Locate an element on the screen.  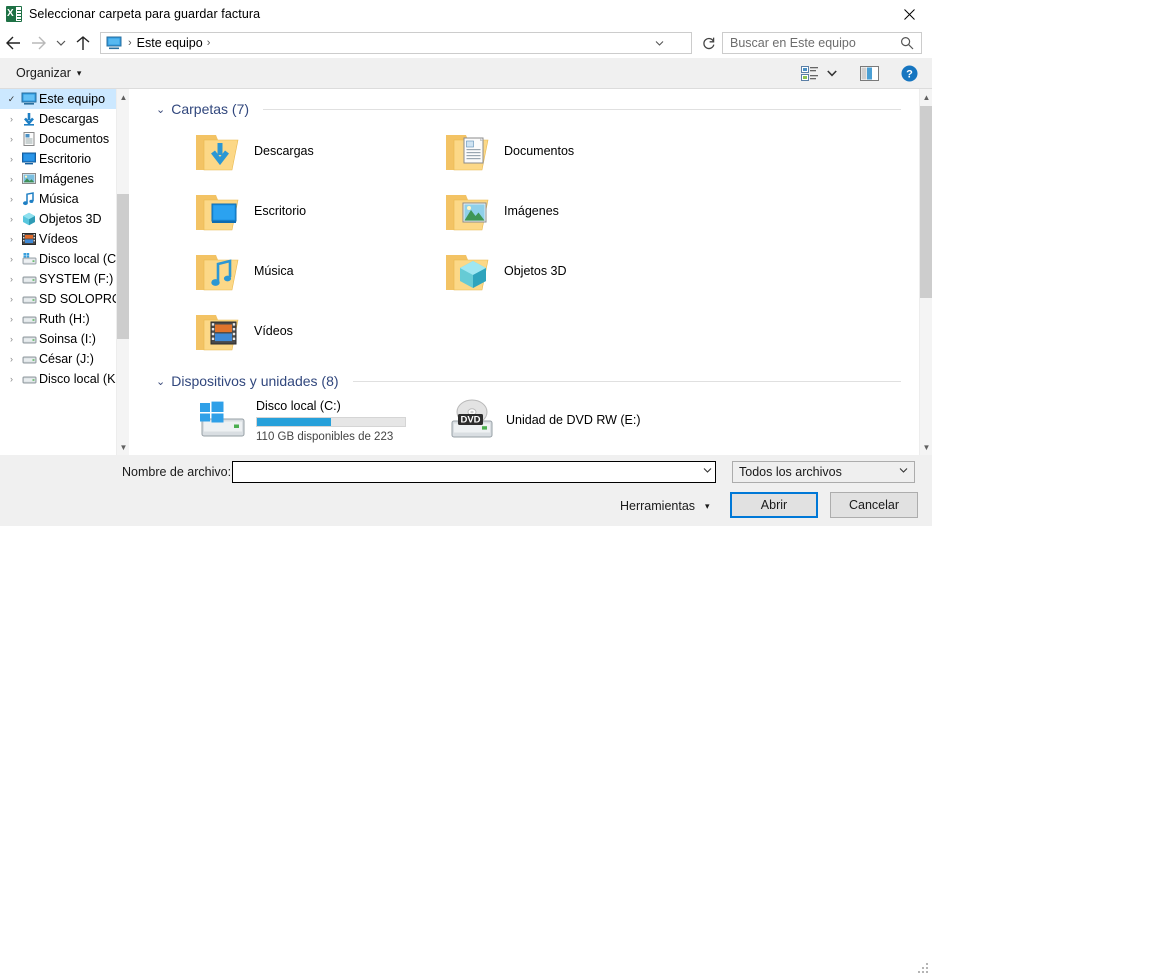
folder-music-icon is located at coordinates (219, 271).